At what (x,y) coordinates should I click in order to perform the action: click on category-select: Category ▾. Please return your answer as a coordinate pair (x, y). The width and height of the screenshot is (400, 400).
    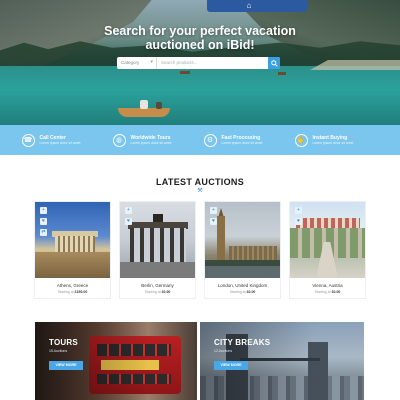
    Looking at the image, I should click on (137, 63).